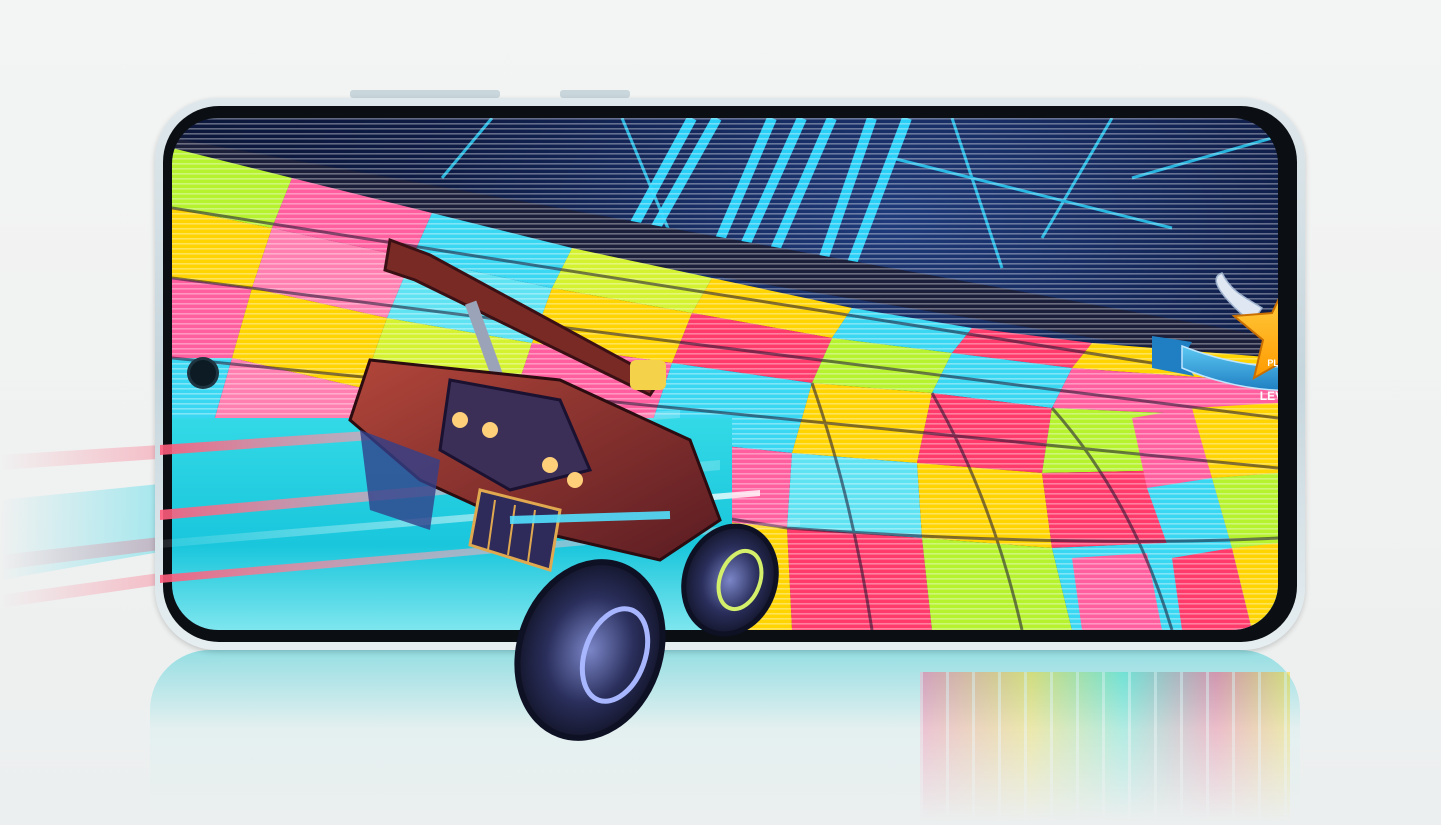 The height and width of the screenshot is (825, 1441). What do you see at coordinates (595, 94) in the screenshot?
I see `power-button` at bounding box center [595, 94].